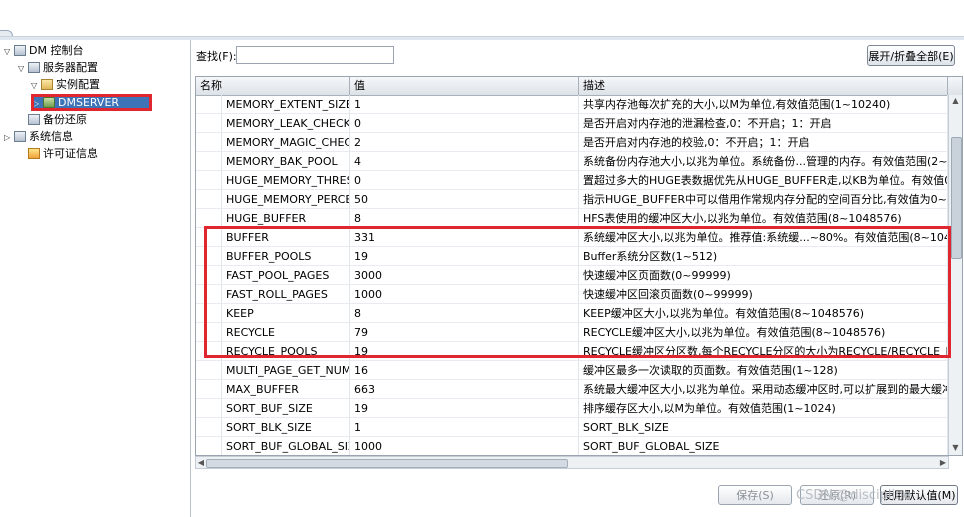 The image size is (964, 517). Describe the element at coordinates (763, 123) in the screenshot. I see `param-description-cell: 是否开启对内存池的泄漏检查,0：不开启；1：开启` at that location.